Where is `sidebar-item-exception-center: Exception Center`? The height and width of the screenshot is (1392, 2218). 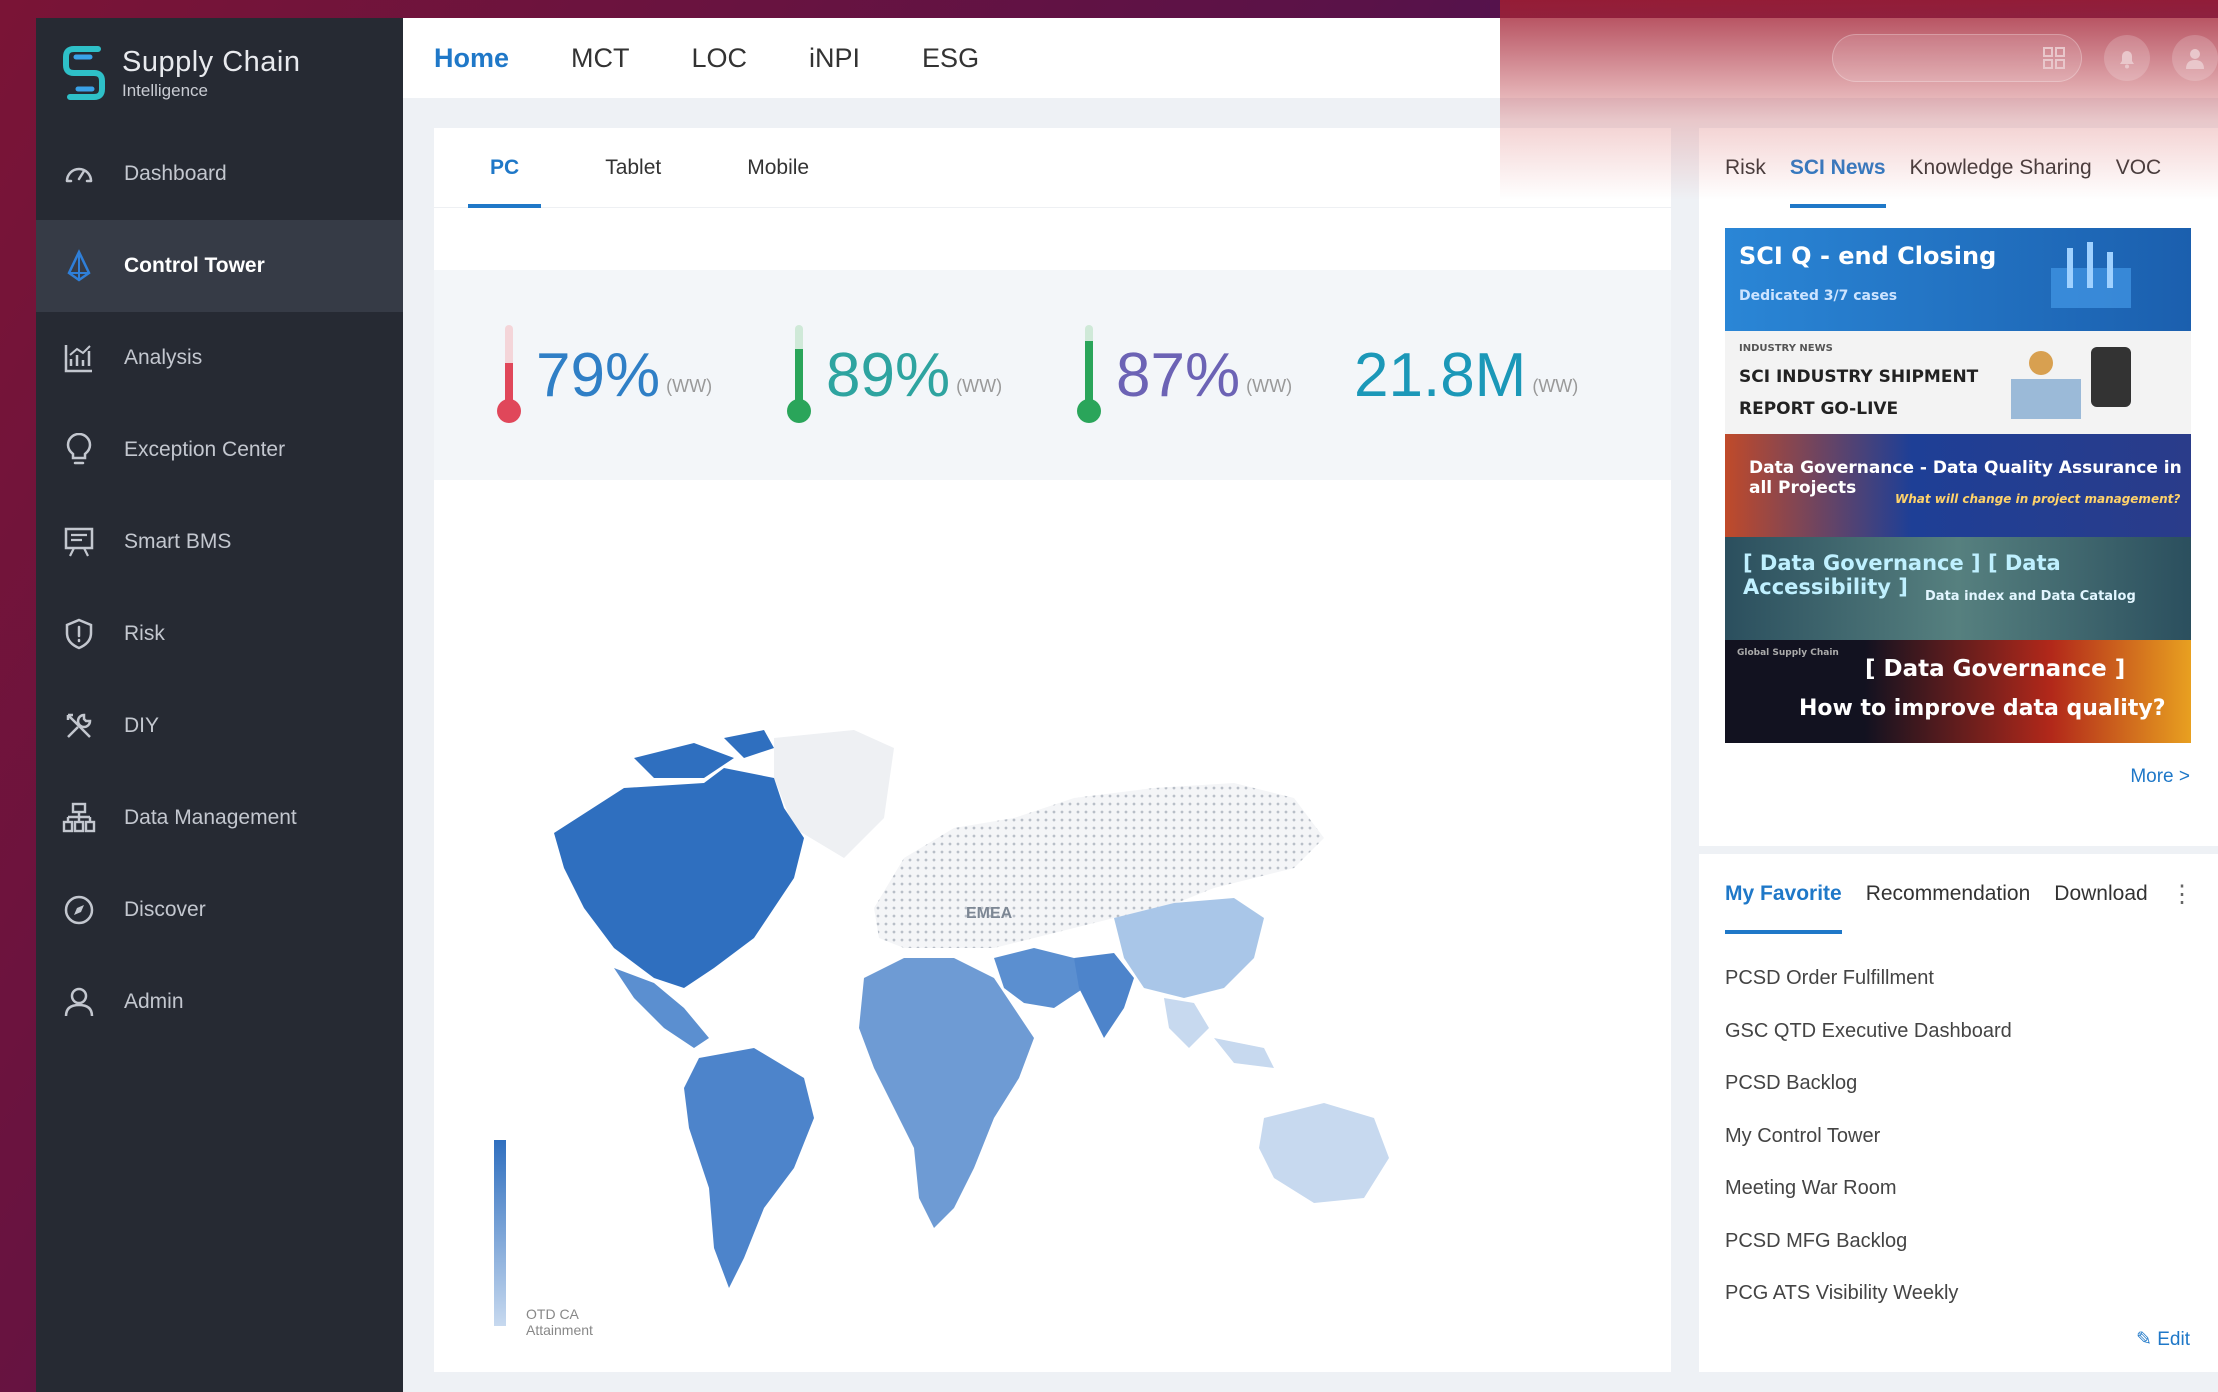 sidebar-item-exception-center: Exception Center is located at coordinates (219, 450).